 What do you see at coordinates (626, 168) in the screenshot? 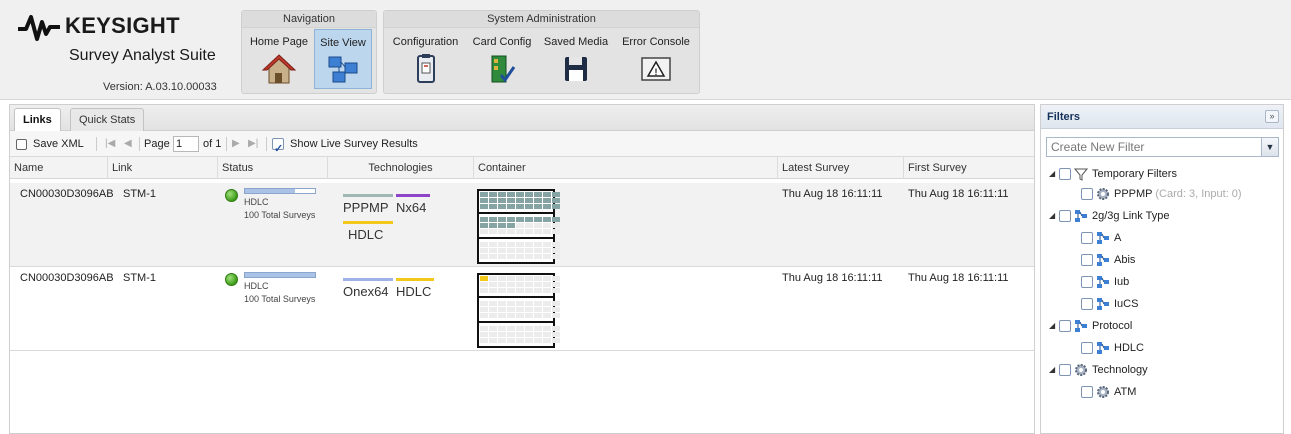
I see `column-header-container: Container` at bounding box center [626, 168].